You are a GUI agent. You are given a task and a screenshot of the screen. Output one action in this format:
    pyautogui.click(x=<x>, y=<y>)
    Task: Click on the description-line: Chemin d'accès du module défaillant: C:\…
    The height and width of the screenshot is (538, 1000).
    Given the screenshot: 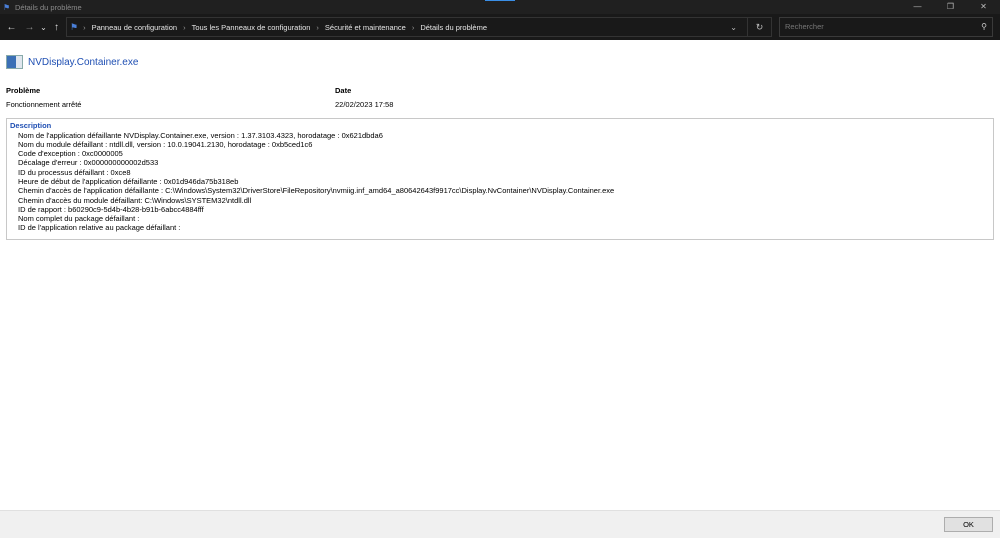 What is the action you would take?
    pyautogui.click(x=135, y=200)
    